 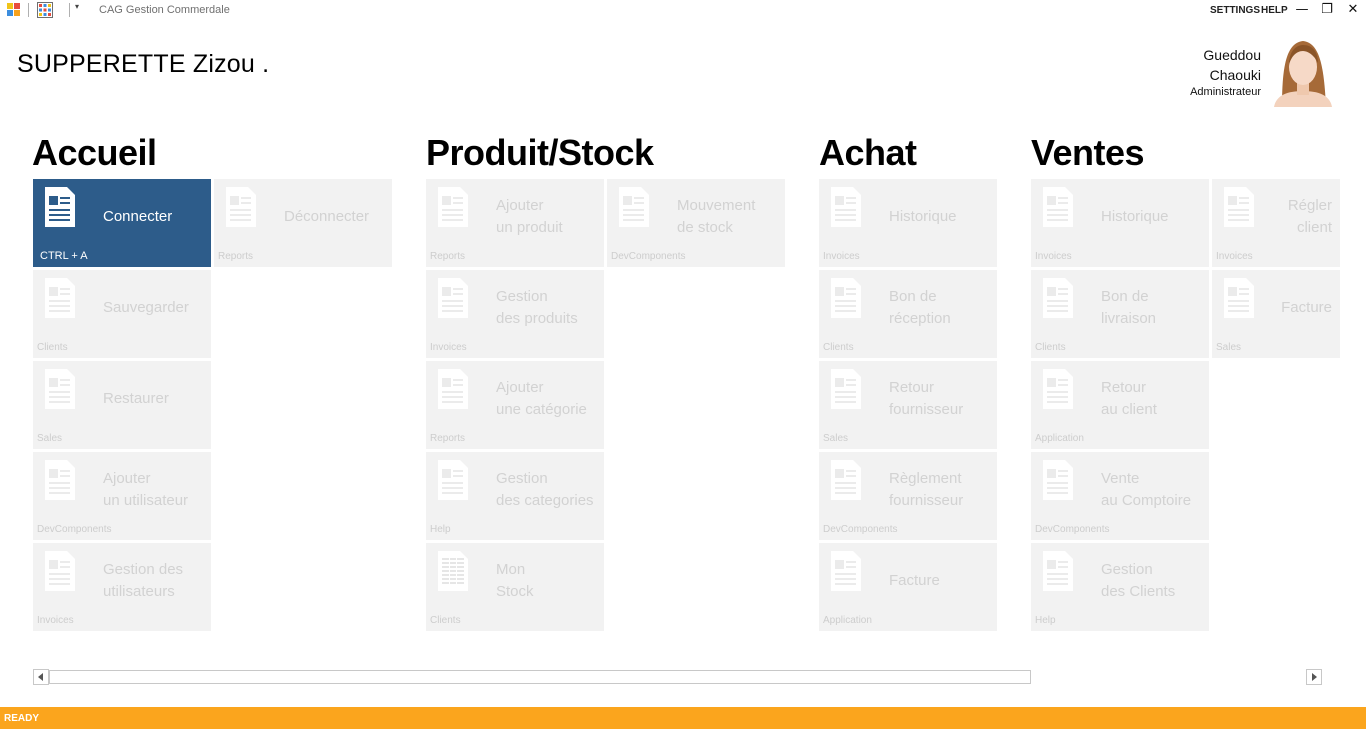 I want to click on user-avatar, so click(x=1303, y=72).